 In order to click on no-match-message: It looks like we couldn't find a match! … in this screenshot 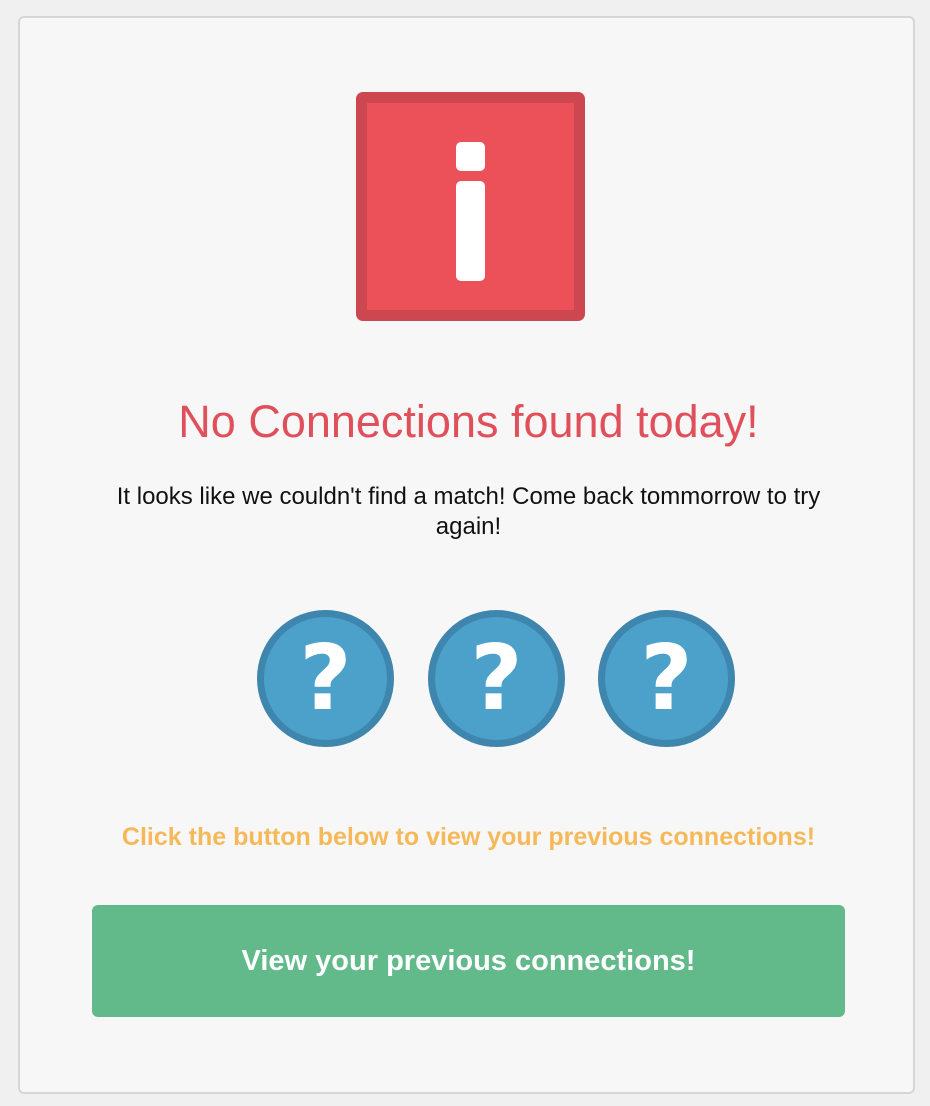, I will do `click(468, 511)`.